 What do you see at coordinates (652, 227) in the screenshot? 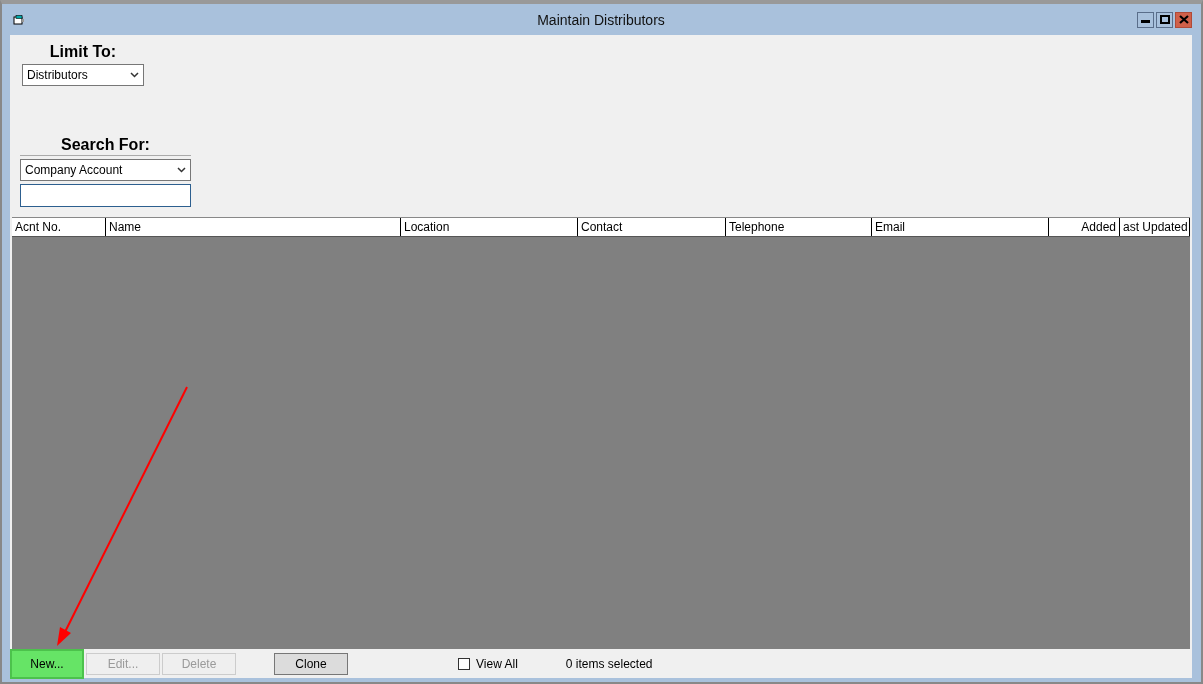
I see `column-header: Contact` at bounding box center [652, 227].